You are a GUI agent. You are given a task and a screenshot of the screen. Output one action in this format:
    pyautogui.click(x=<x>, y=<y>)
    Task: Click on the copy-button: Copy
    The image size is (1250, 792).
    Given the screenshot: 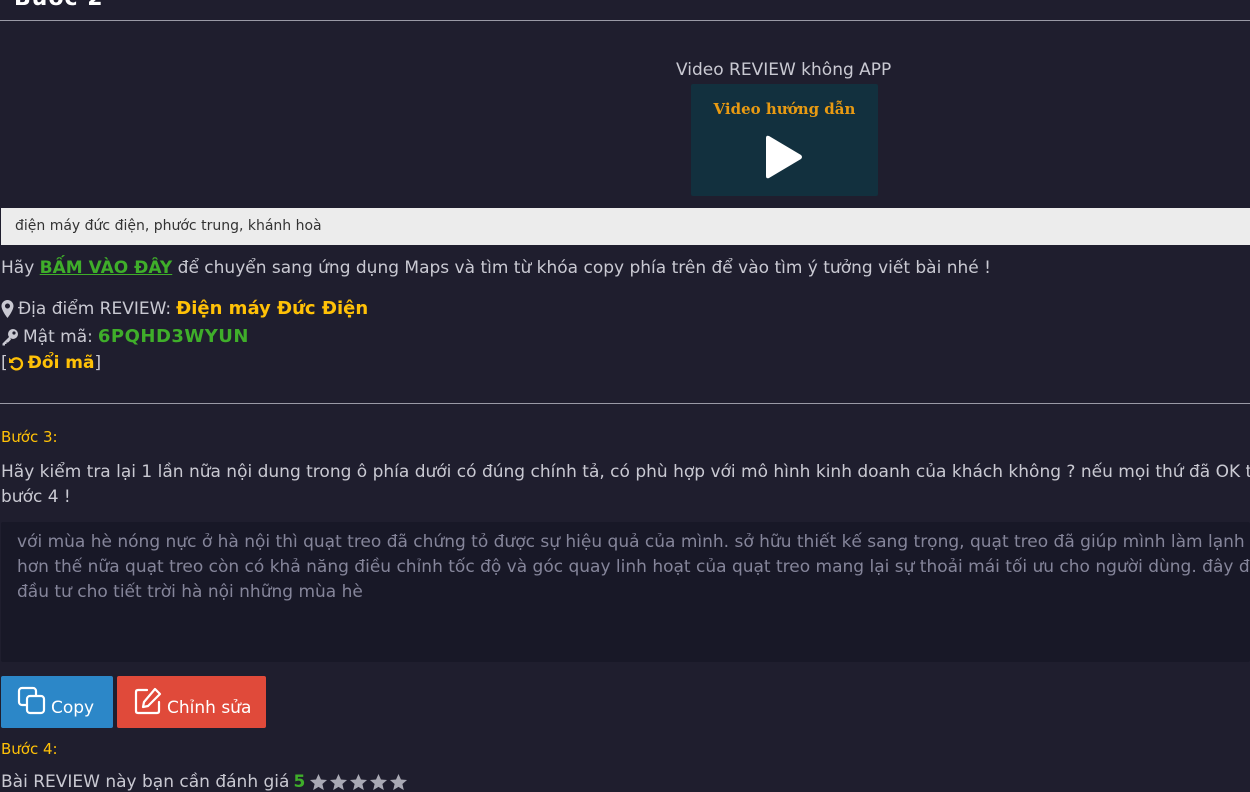 What is the action you would take?
    pyautogui.click(x=57, y=702)
    